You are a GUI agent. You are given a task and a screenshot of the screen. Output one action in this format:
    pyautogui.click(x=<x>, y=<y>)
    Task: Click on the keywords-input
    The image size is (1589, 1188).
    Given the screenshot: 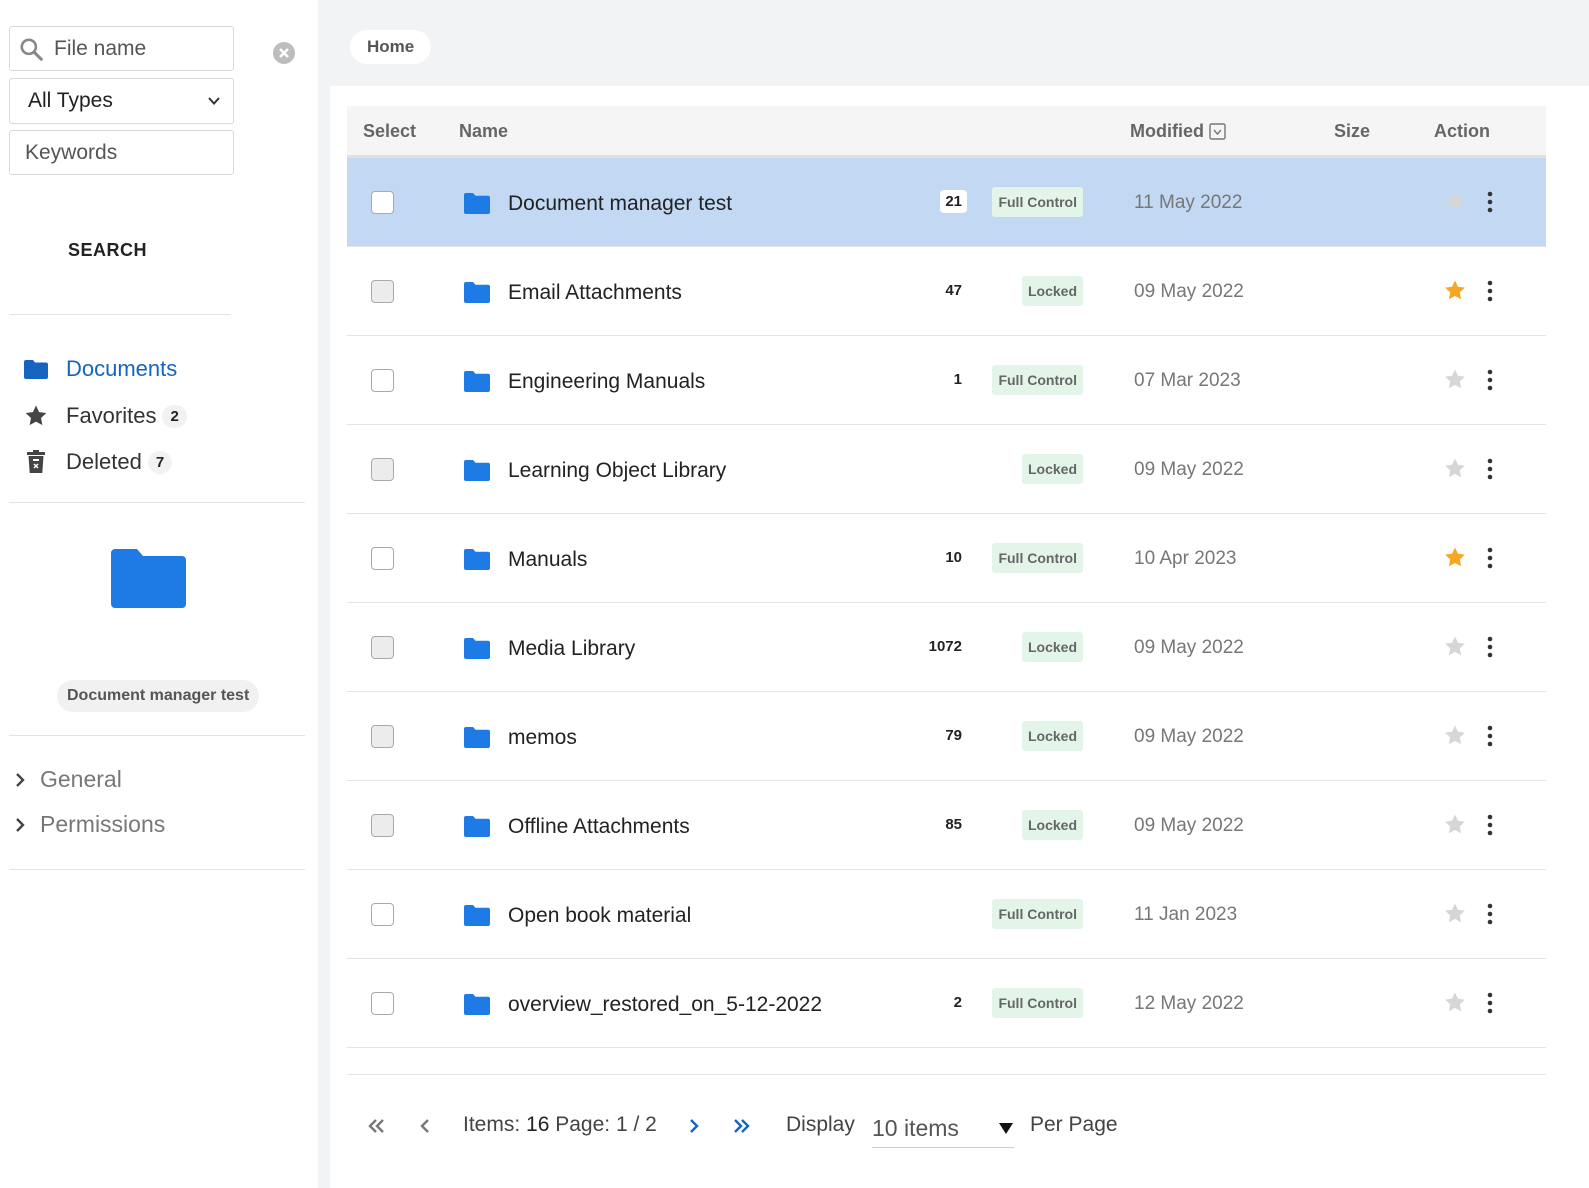 What is the action you would take?
    pyautogui.click(x=110, y=152)
    